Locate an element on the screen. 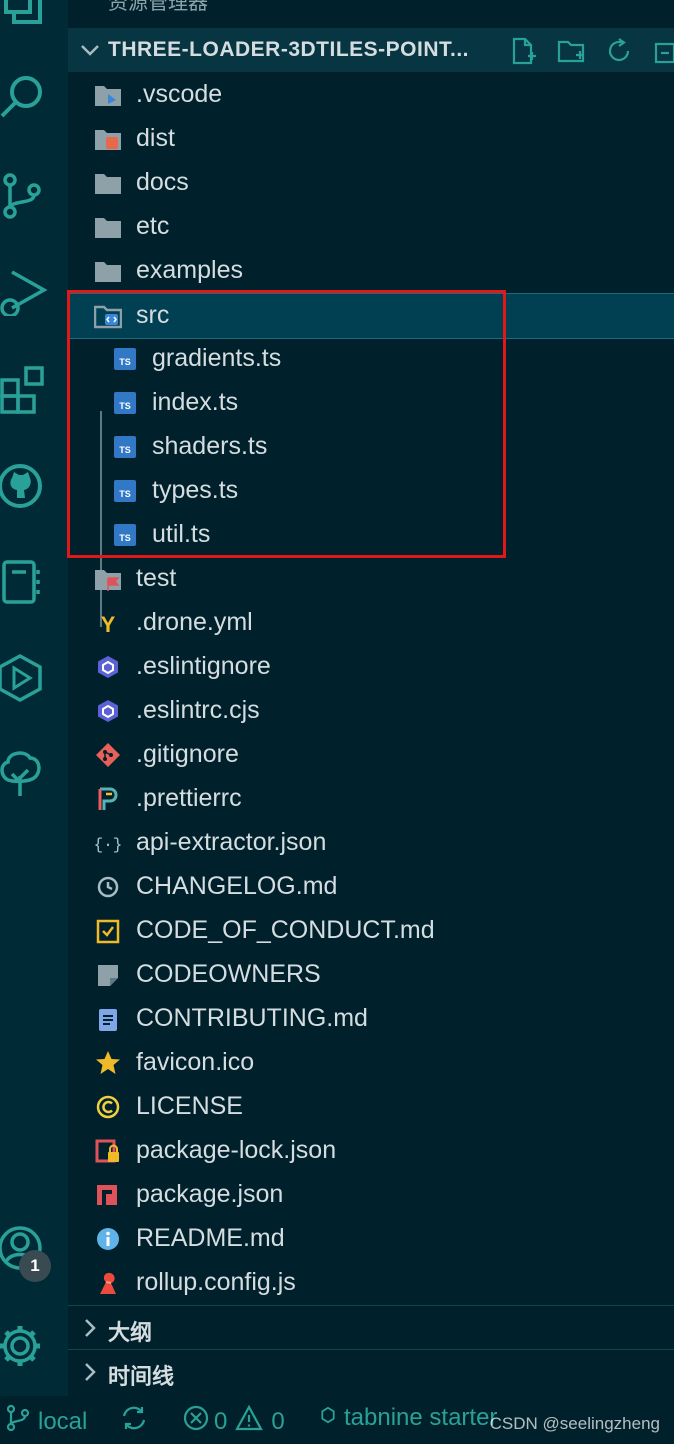 The width and height of the screenshot is (674, 1444). tree-item-api-extractor: {·} api-extractor.json is located at coordinates (371, 843).